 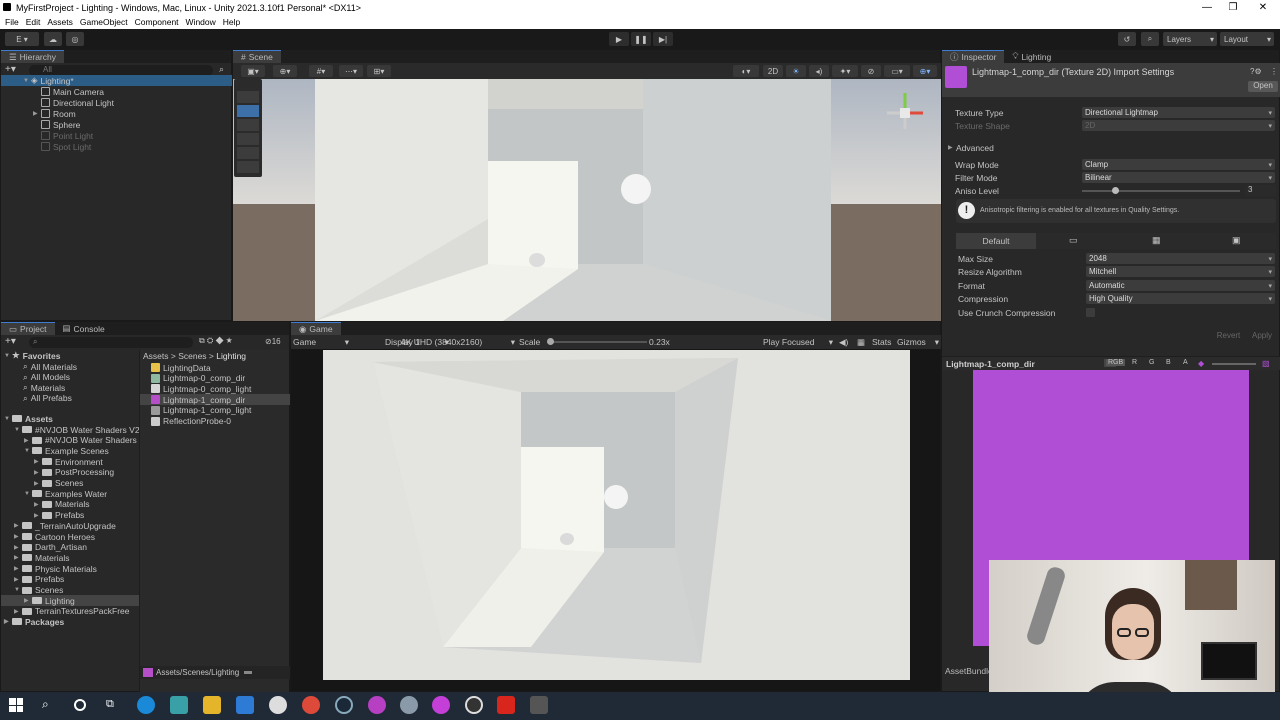 What do you see at coordinates (1178, 177) in the screenshot?
I see `filter-mode-dropdown: Bilinear` at bounding box center [1178, 177].